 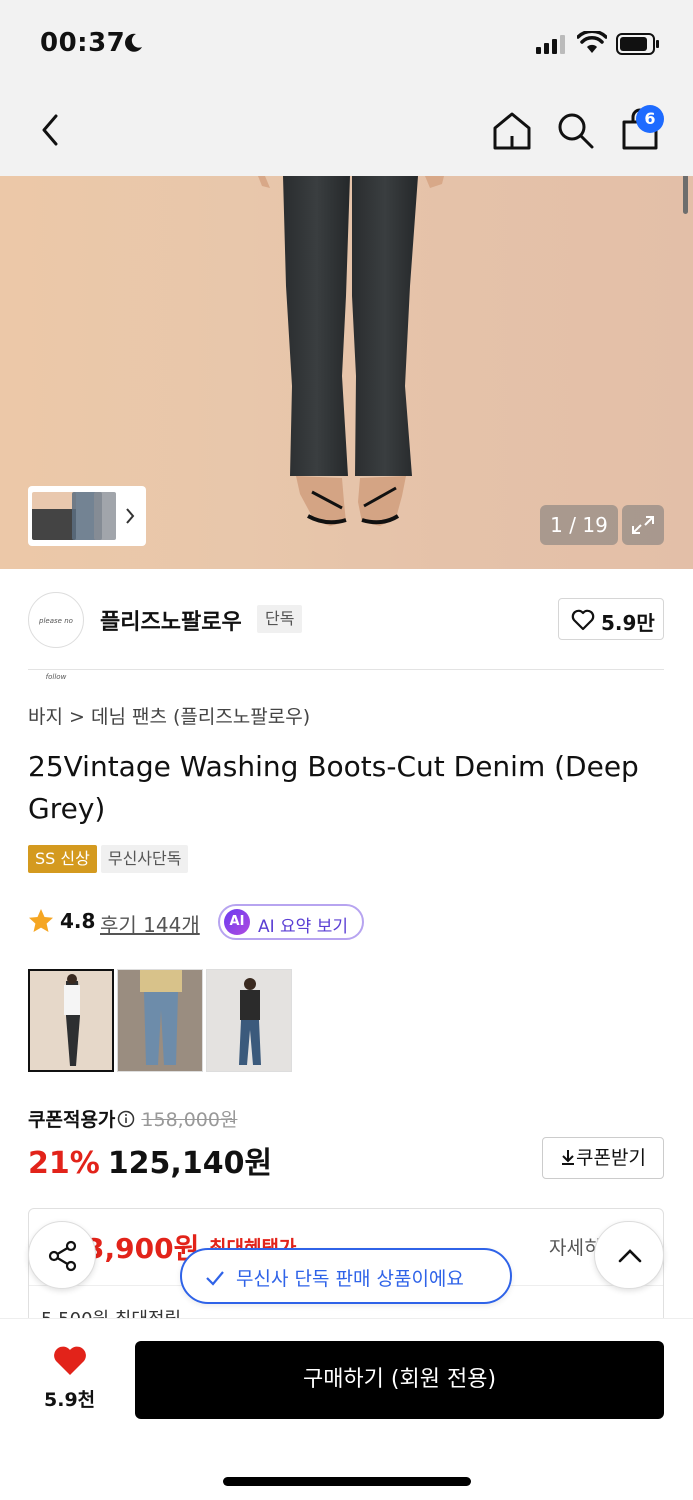 What do you see at coordinates (142, 1248) in the screenshot?
I see `max-benefit-price: 3,900원` at bounding box center [142, 1248].